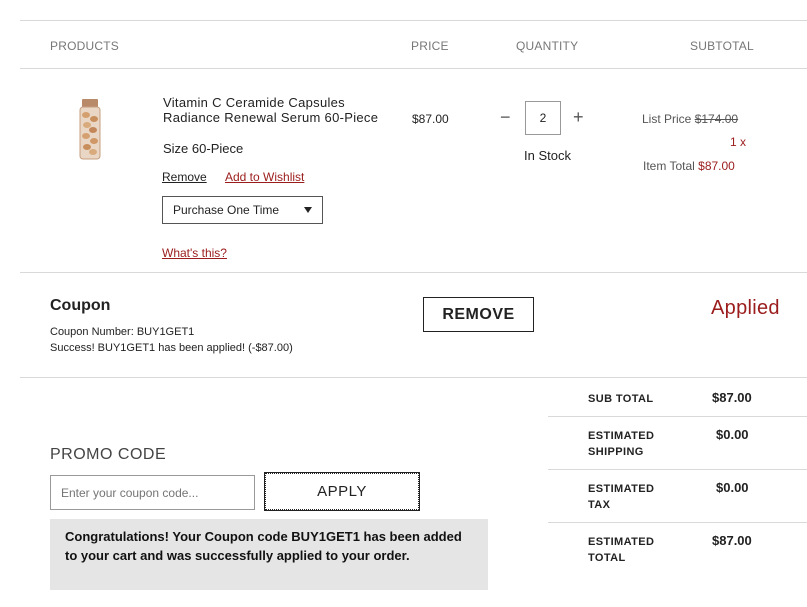 The width and height of the screenshot is (807, 607). Describe the element at coordinates (413, 377) in the screenshot. I see `divider-coupon` at that location.